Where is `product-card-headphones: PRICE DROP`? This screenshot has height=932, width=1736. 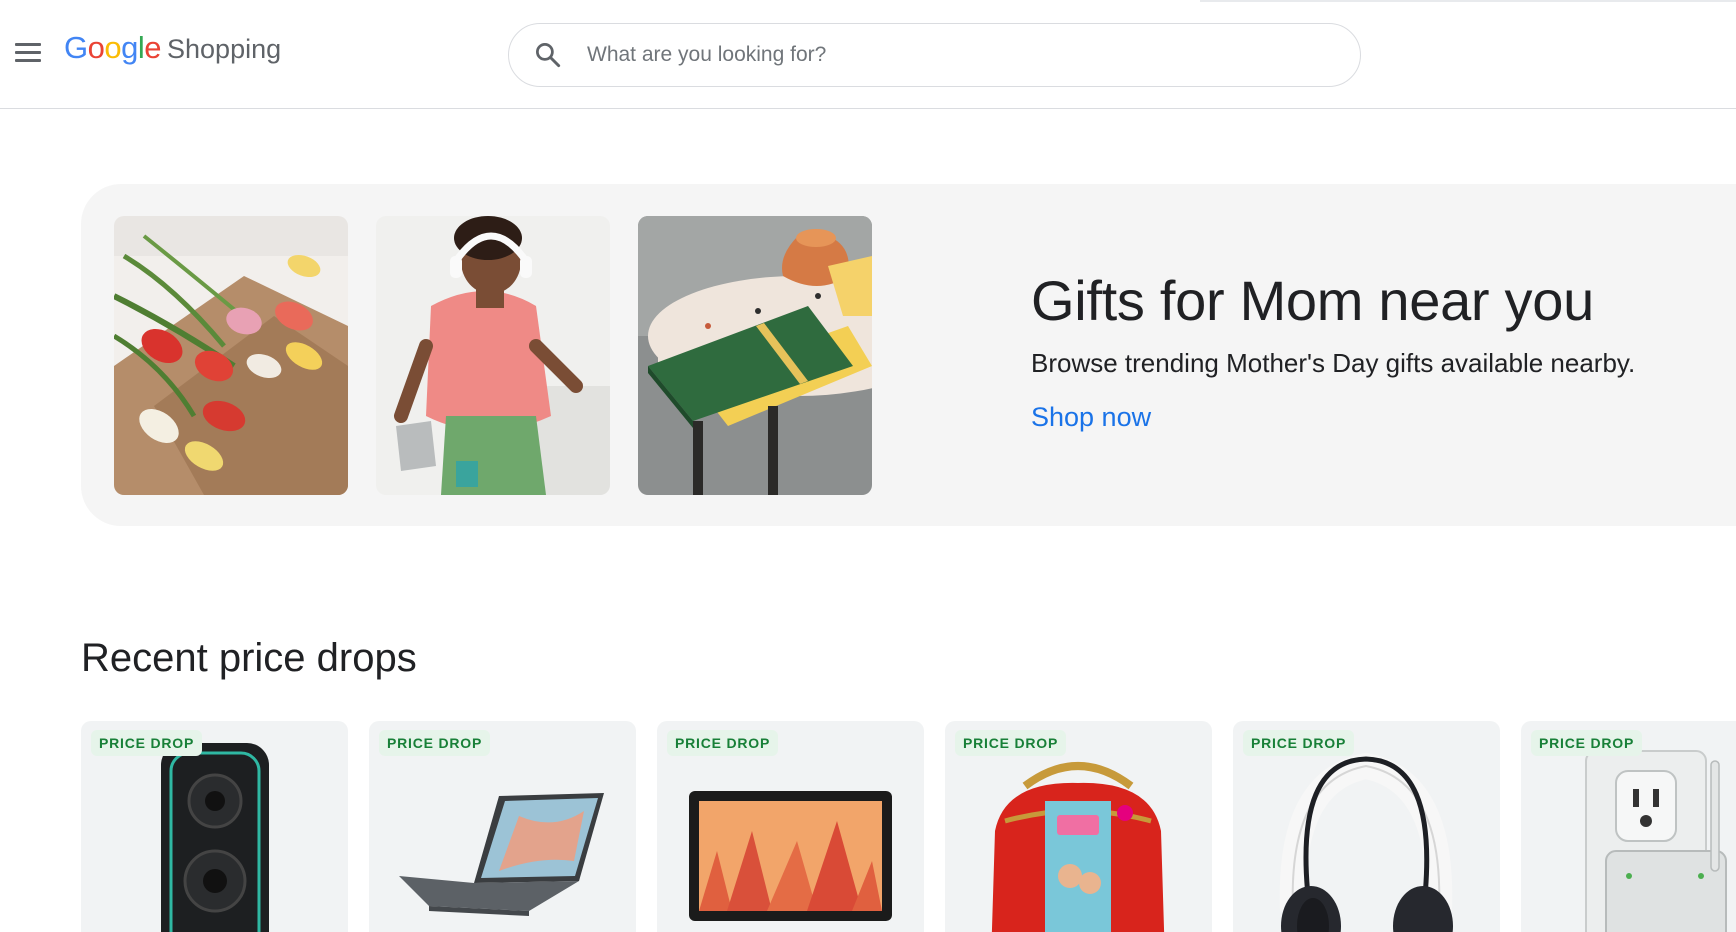
product-card-headphones: PRICE DROP is located at coordinates (1366, 826).